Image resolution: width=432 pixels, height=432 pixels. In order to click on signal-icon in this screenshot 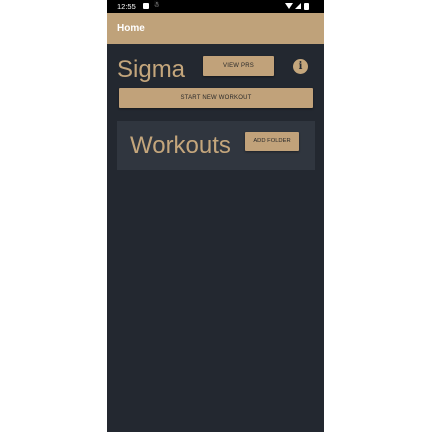, I will do `click(298, 6)`.